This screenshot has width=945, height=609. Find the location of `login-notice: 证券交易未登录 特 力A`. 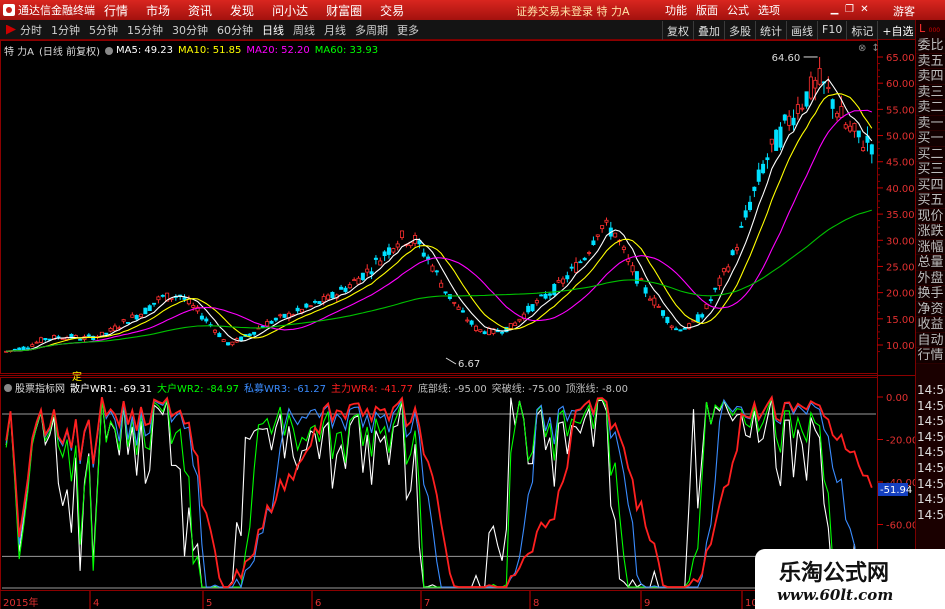

login-notice: 证券交易未登录 特 力A is located at coordinates (573, 11).